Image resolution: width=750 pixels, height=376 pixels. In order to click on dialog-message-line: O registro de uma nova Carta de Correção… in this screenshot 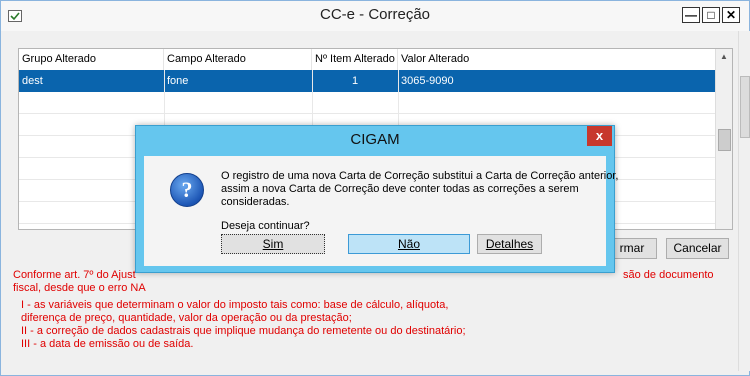, I will do `click(420, 176)`.